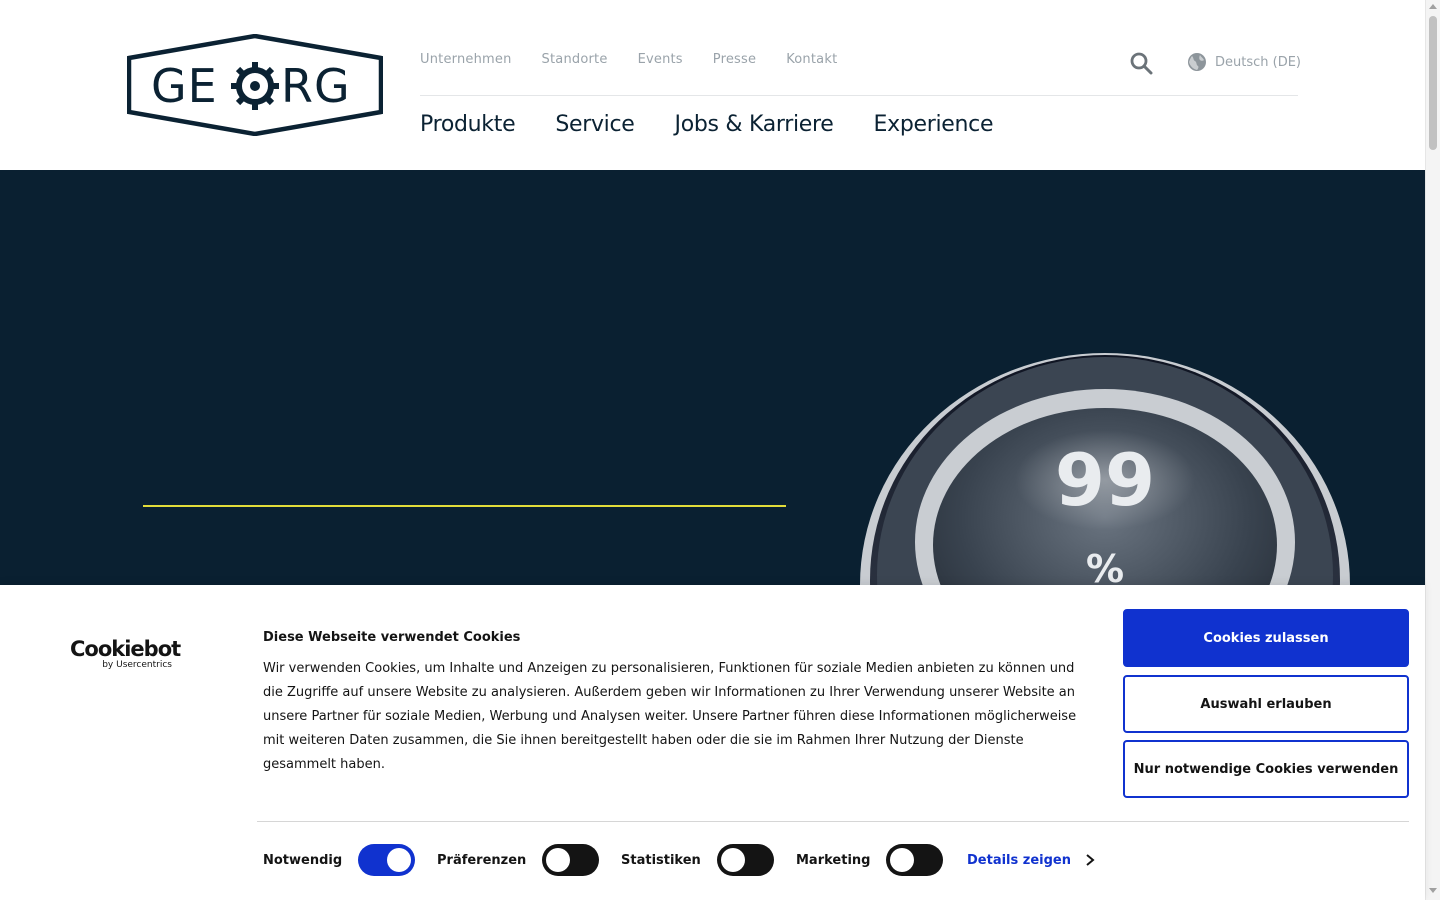 This screenshot has height=900, width=1440. I want to click on consent-statistics-label: Statistiken, so click(661, 860).